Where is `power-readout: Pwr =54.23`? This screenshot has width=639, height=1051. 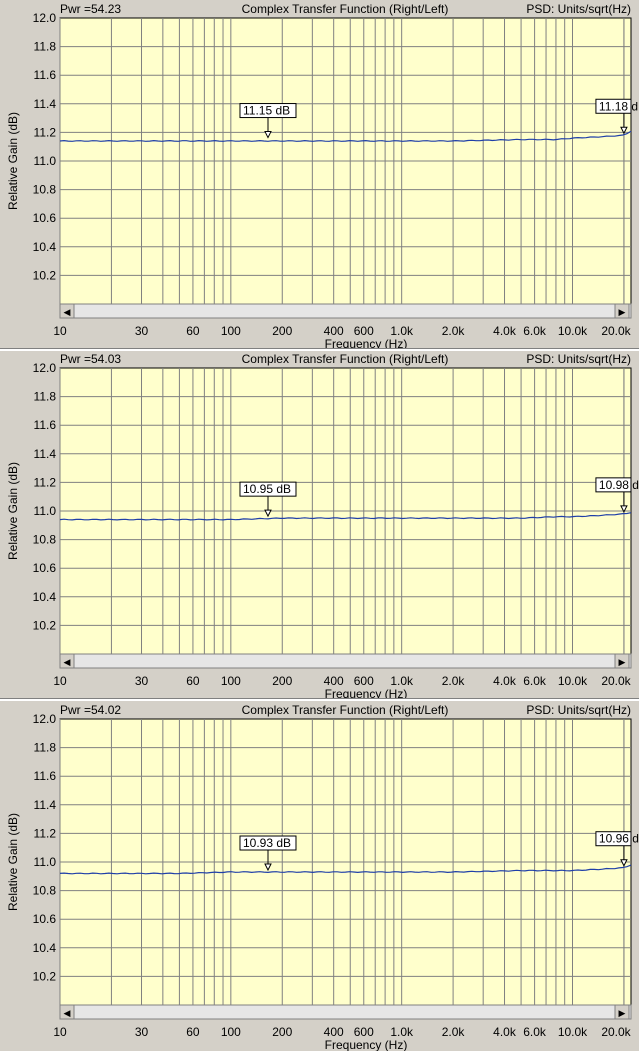 power-readout: Pwr =54.23 is located at coordinates (90, 9).